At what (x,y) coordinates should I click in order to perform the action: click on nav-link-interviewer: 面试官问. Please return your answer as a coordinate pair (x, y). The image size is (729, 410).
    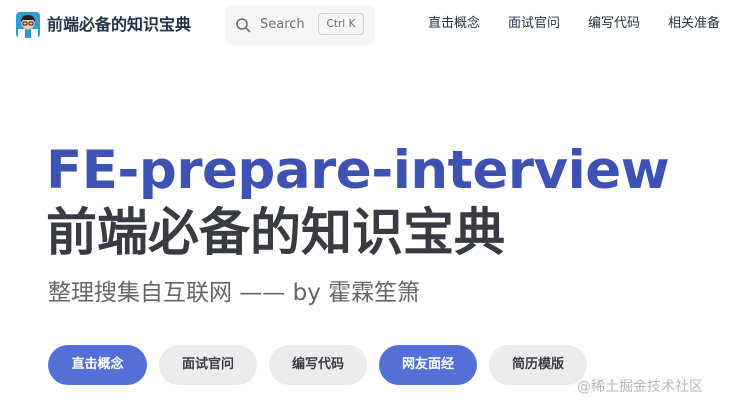
    Looking at the image, I should click on (534, 24).